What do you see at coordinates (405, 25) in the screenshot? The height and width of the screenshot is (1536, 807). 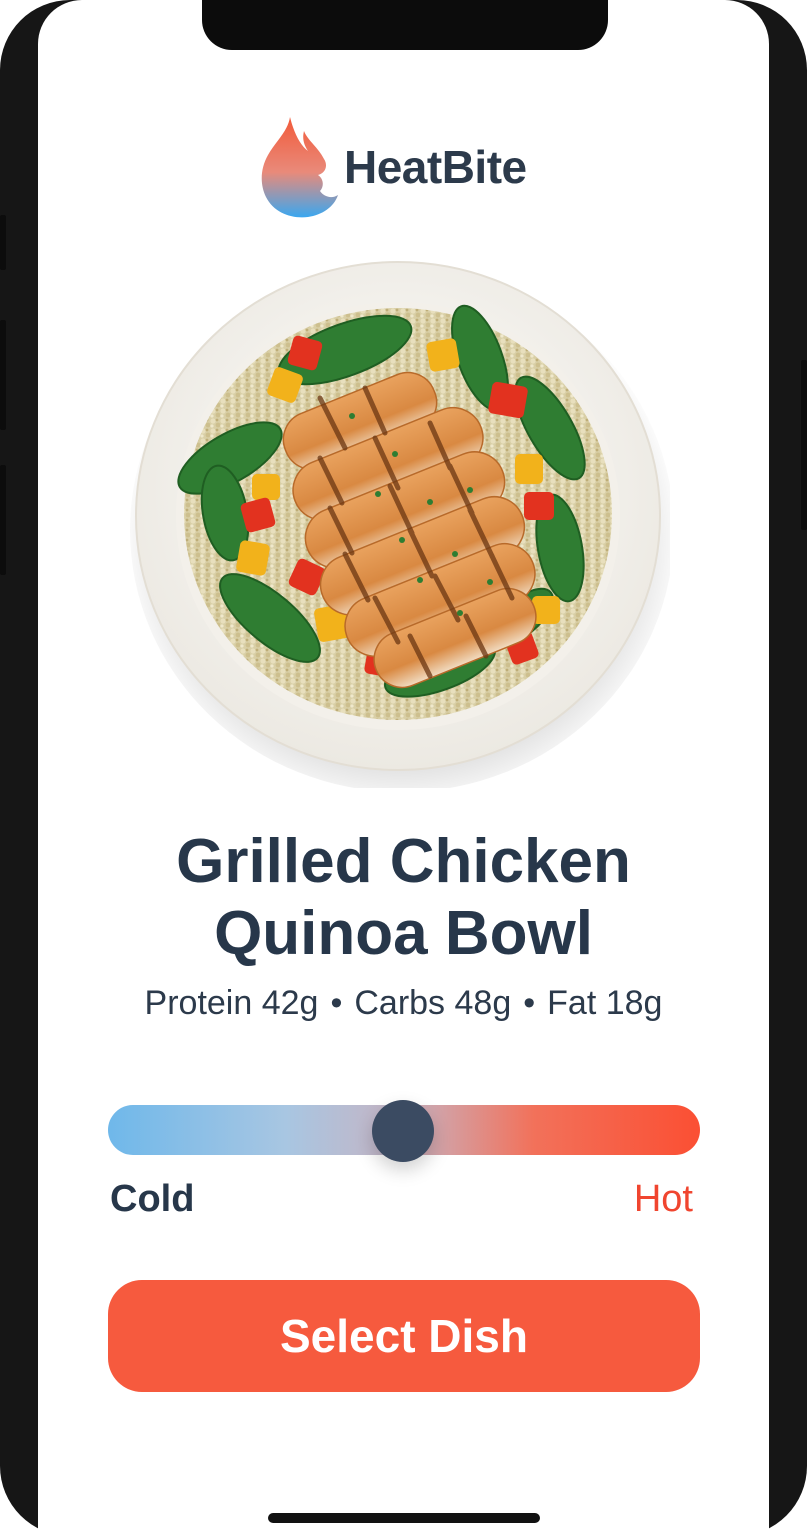 I see `notch` at bounding box center [405, 25].